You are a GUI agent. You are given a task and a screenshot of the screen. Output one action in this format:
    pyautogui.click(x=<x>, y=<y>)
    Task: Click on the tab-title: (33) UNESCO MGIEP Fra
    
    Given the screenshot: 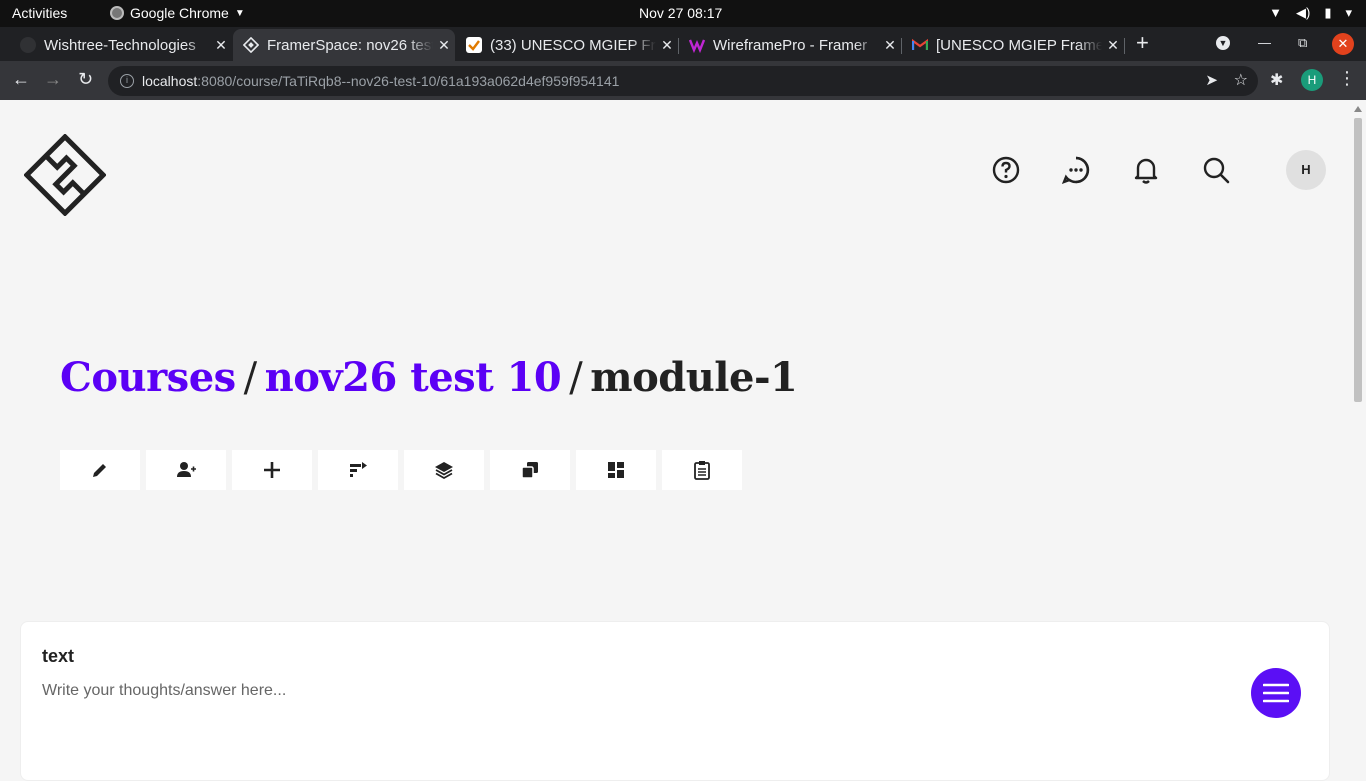 What is the action you would take?
    pyautogui.click(x=573, y=45)
    